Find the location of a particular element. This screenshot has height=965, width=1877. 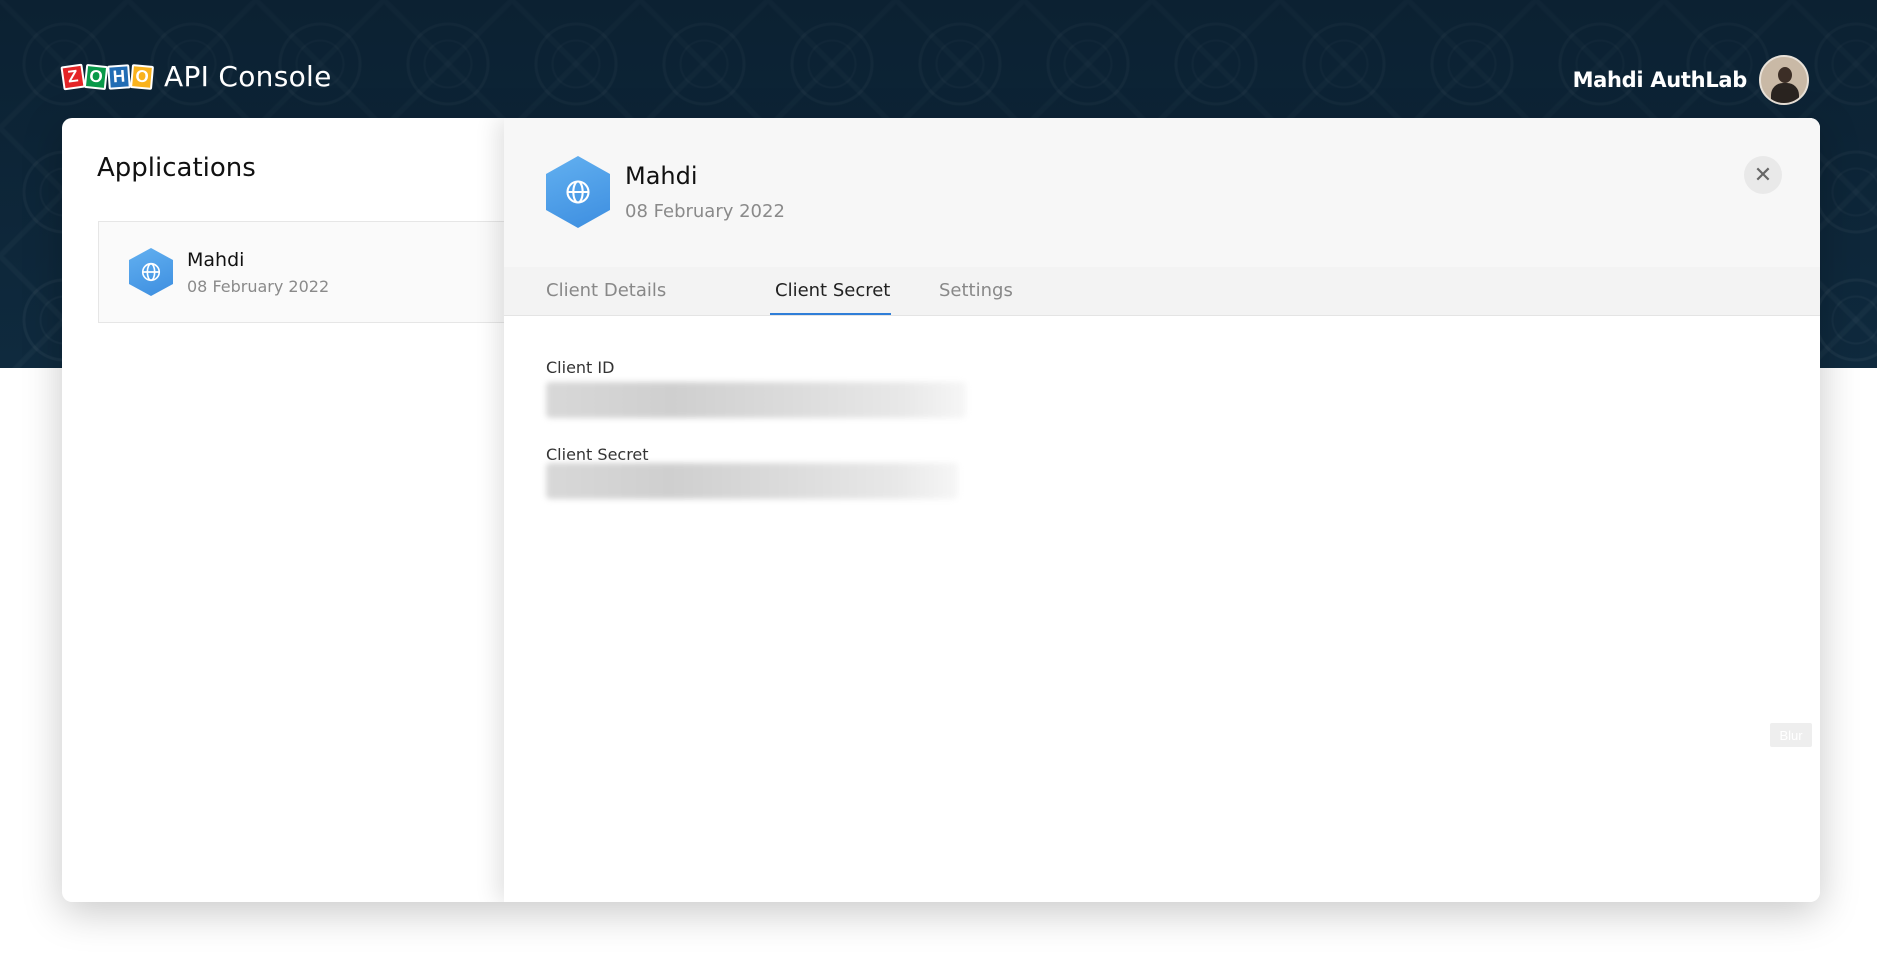

detail-header: Mahdi 08 February 2022 ✕ is located at coordinates (1162, 192).